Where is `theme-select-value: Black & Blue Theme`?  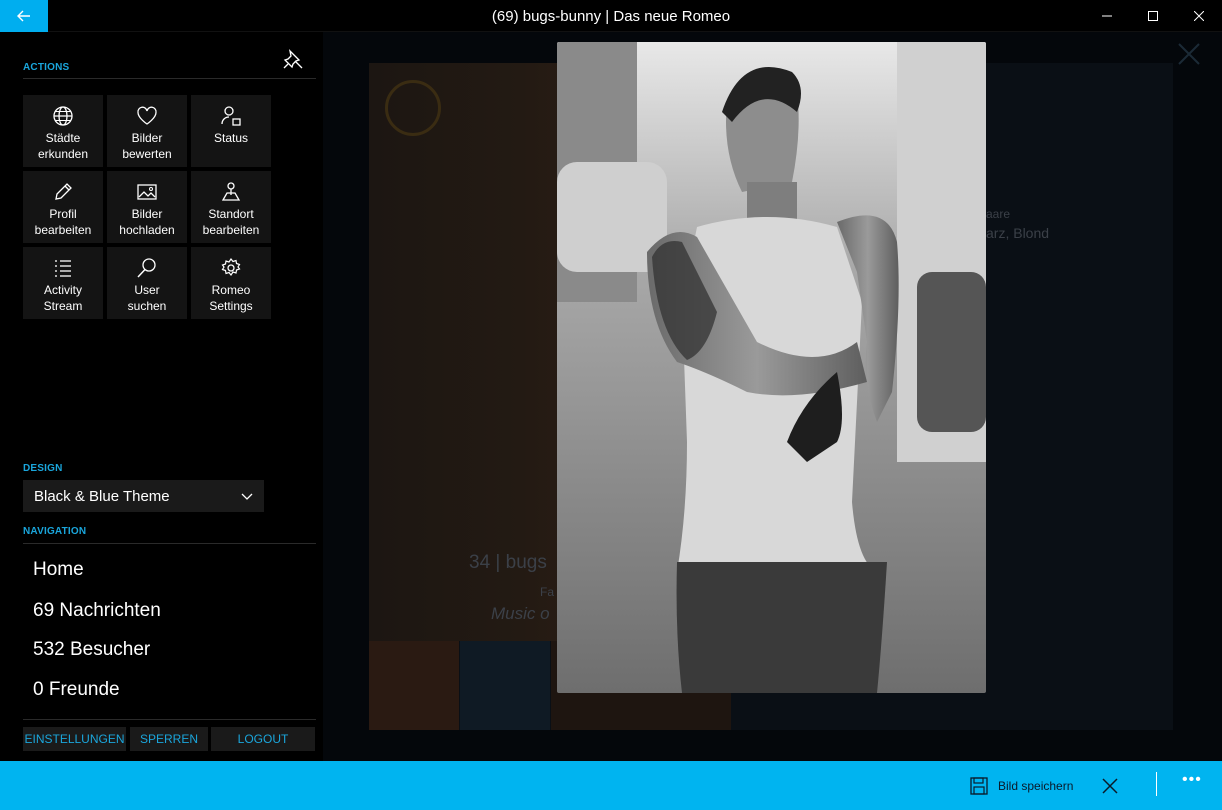 theme-select-value: Black & Blue Theme is located at coordinates (102, 496).